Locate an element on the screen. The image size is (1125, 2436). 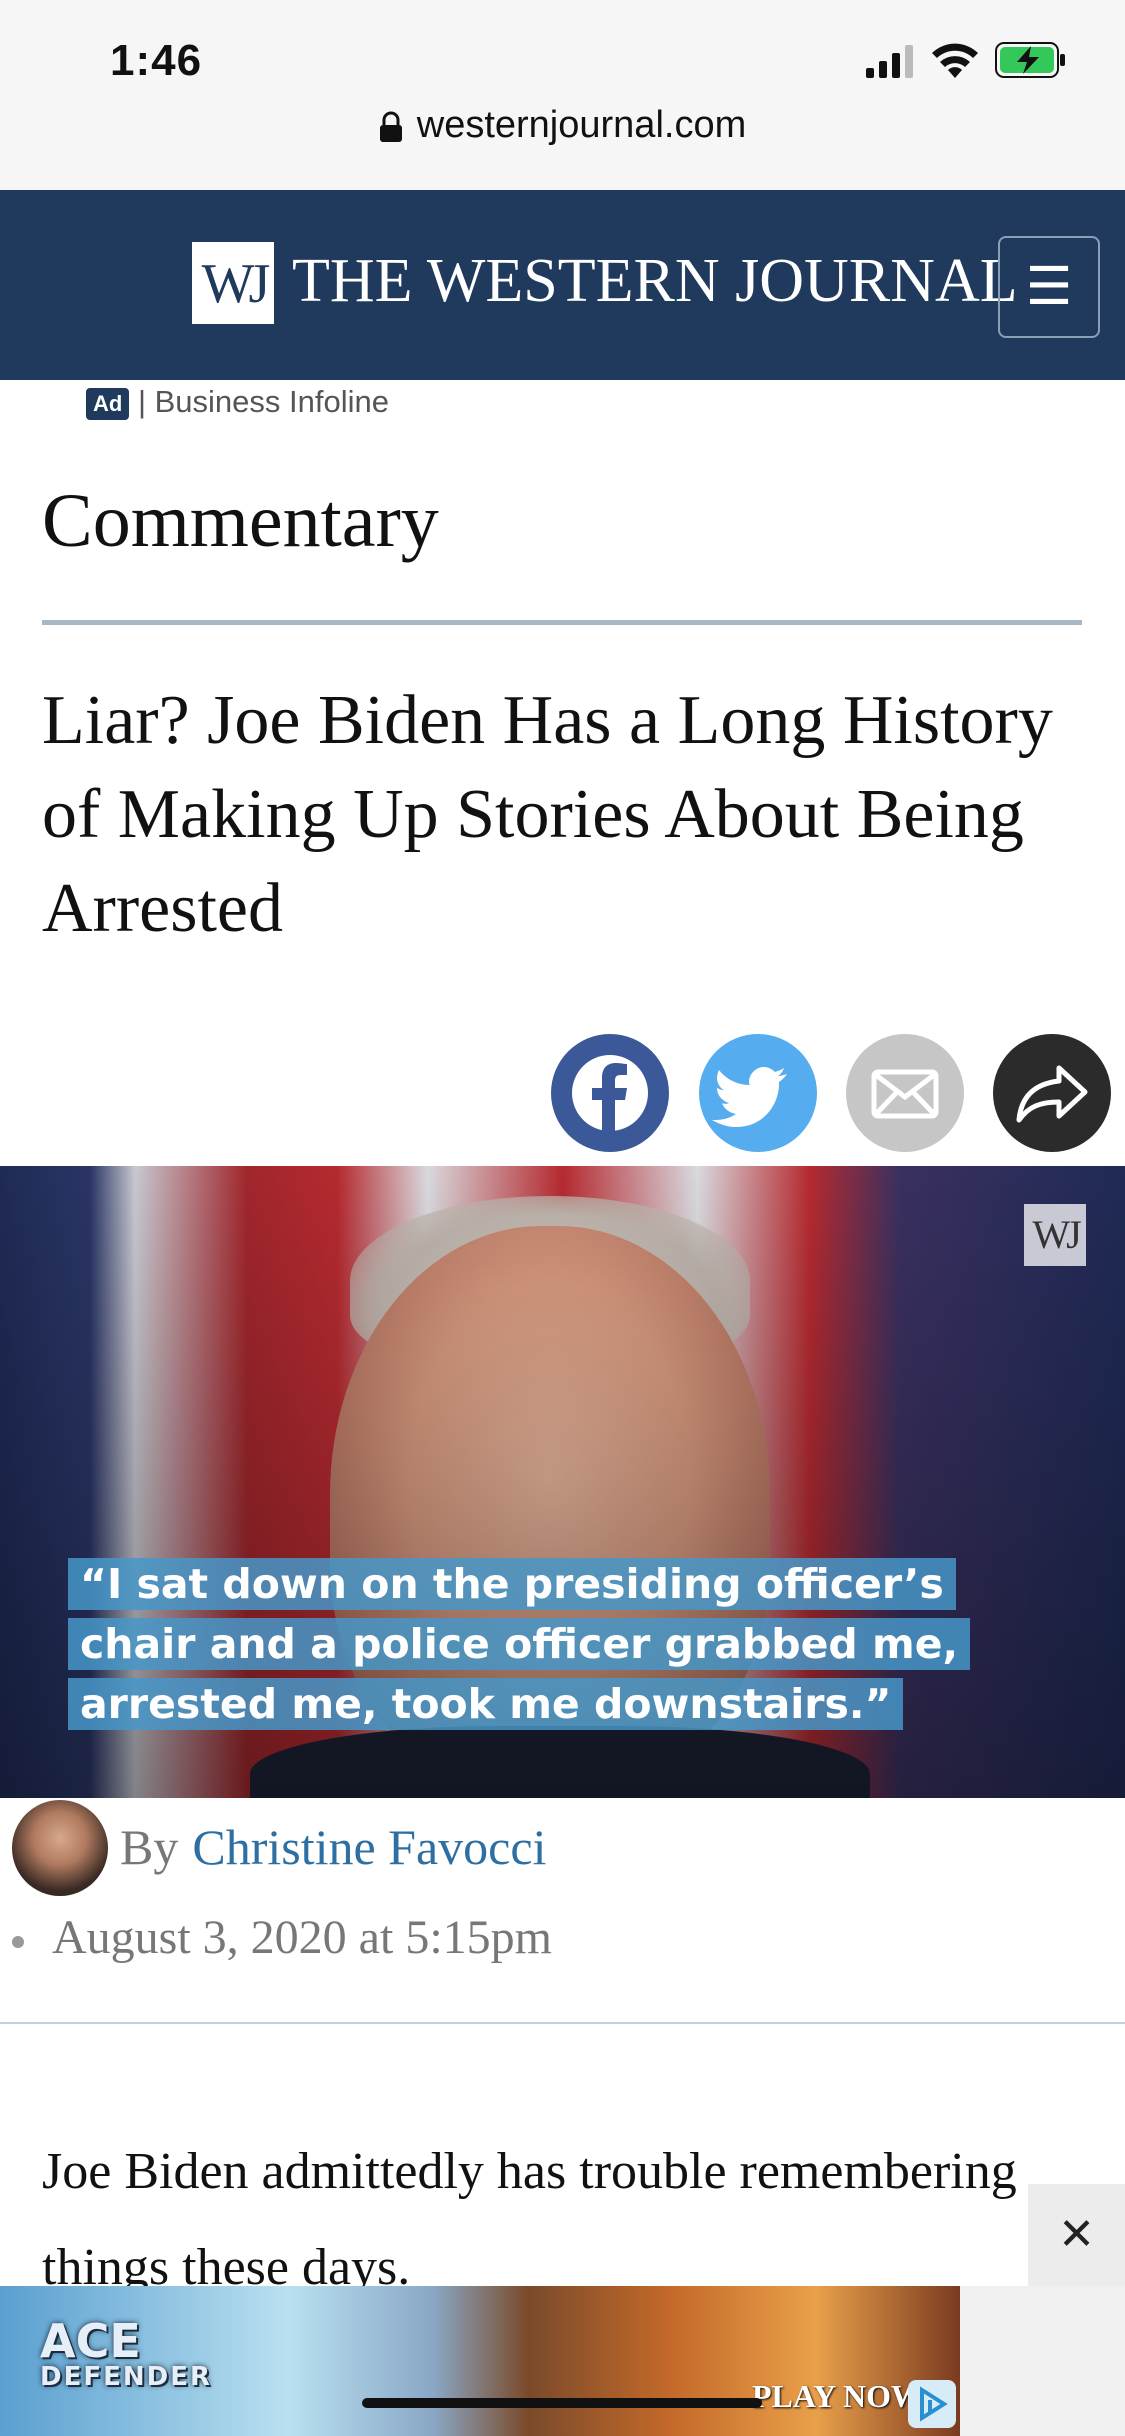
site-title: THE WESTERN JOURNAL is located at coordinates (655, 281).